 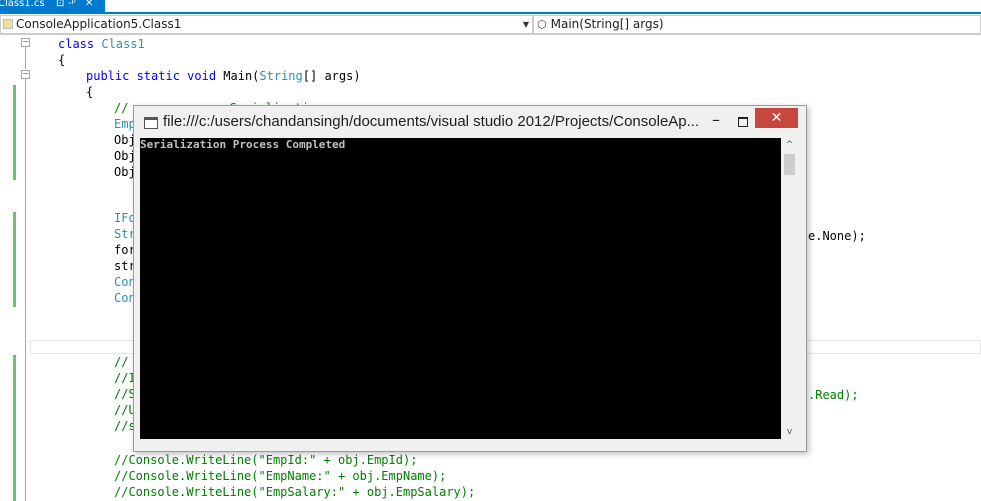 I want to click on code-line: public static void Main(String[] args), so click(x=223, y=76).